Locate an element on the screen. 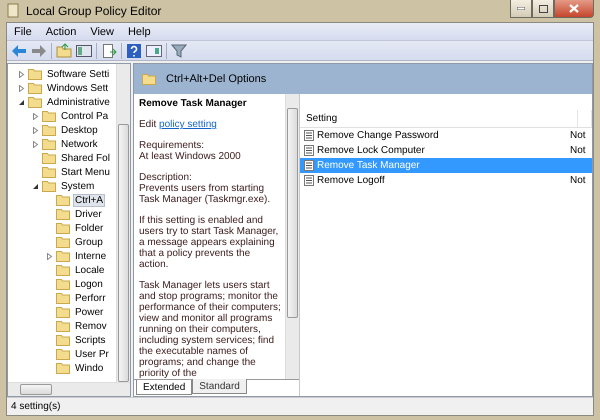 This screenshot has height=420, width=600. setting-row: Remove Logoff Not is located at coordinates (446, 180).